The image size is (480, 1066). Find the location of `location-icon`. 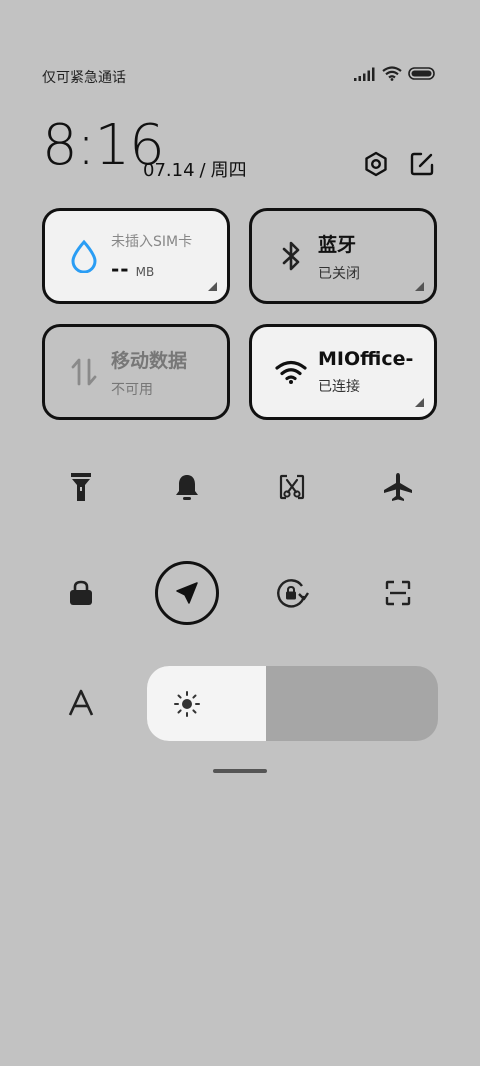

location-icon is located at coordinates (187, 593).